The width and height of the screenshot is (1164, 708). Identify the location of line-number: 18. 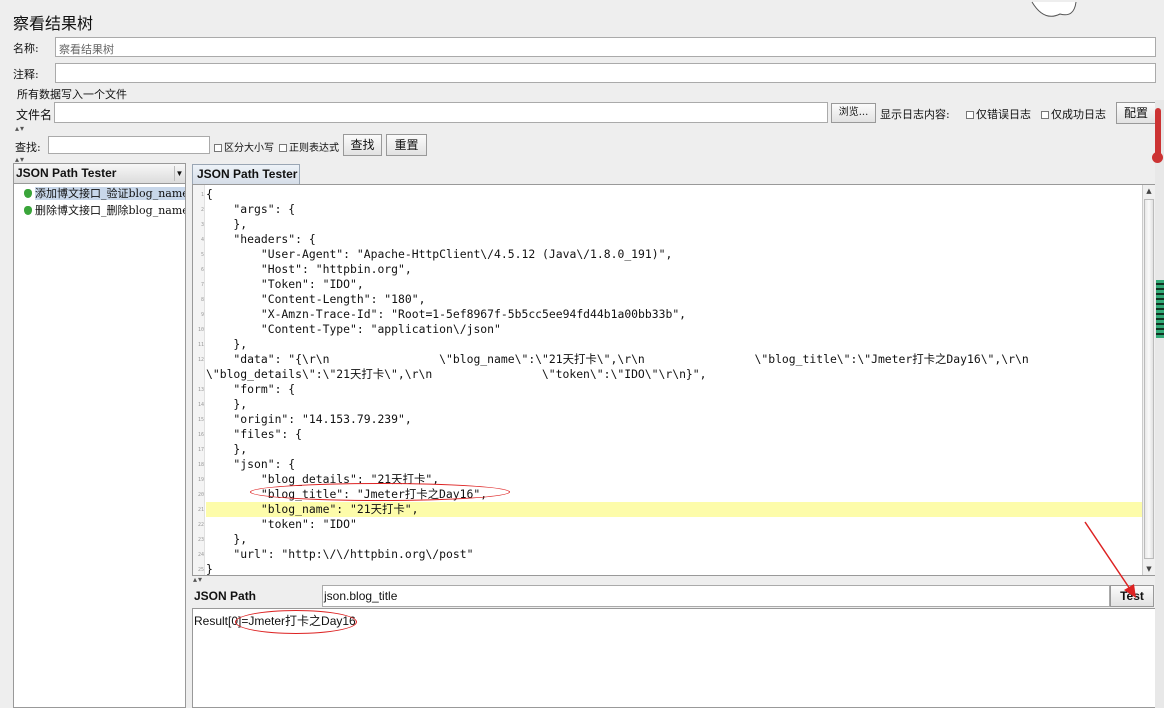
(200, 465).